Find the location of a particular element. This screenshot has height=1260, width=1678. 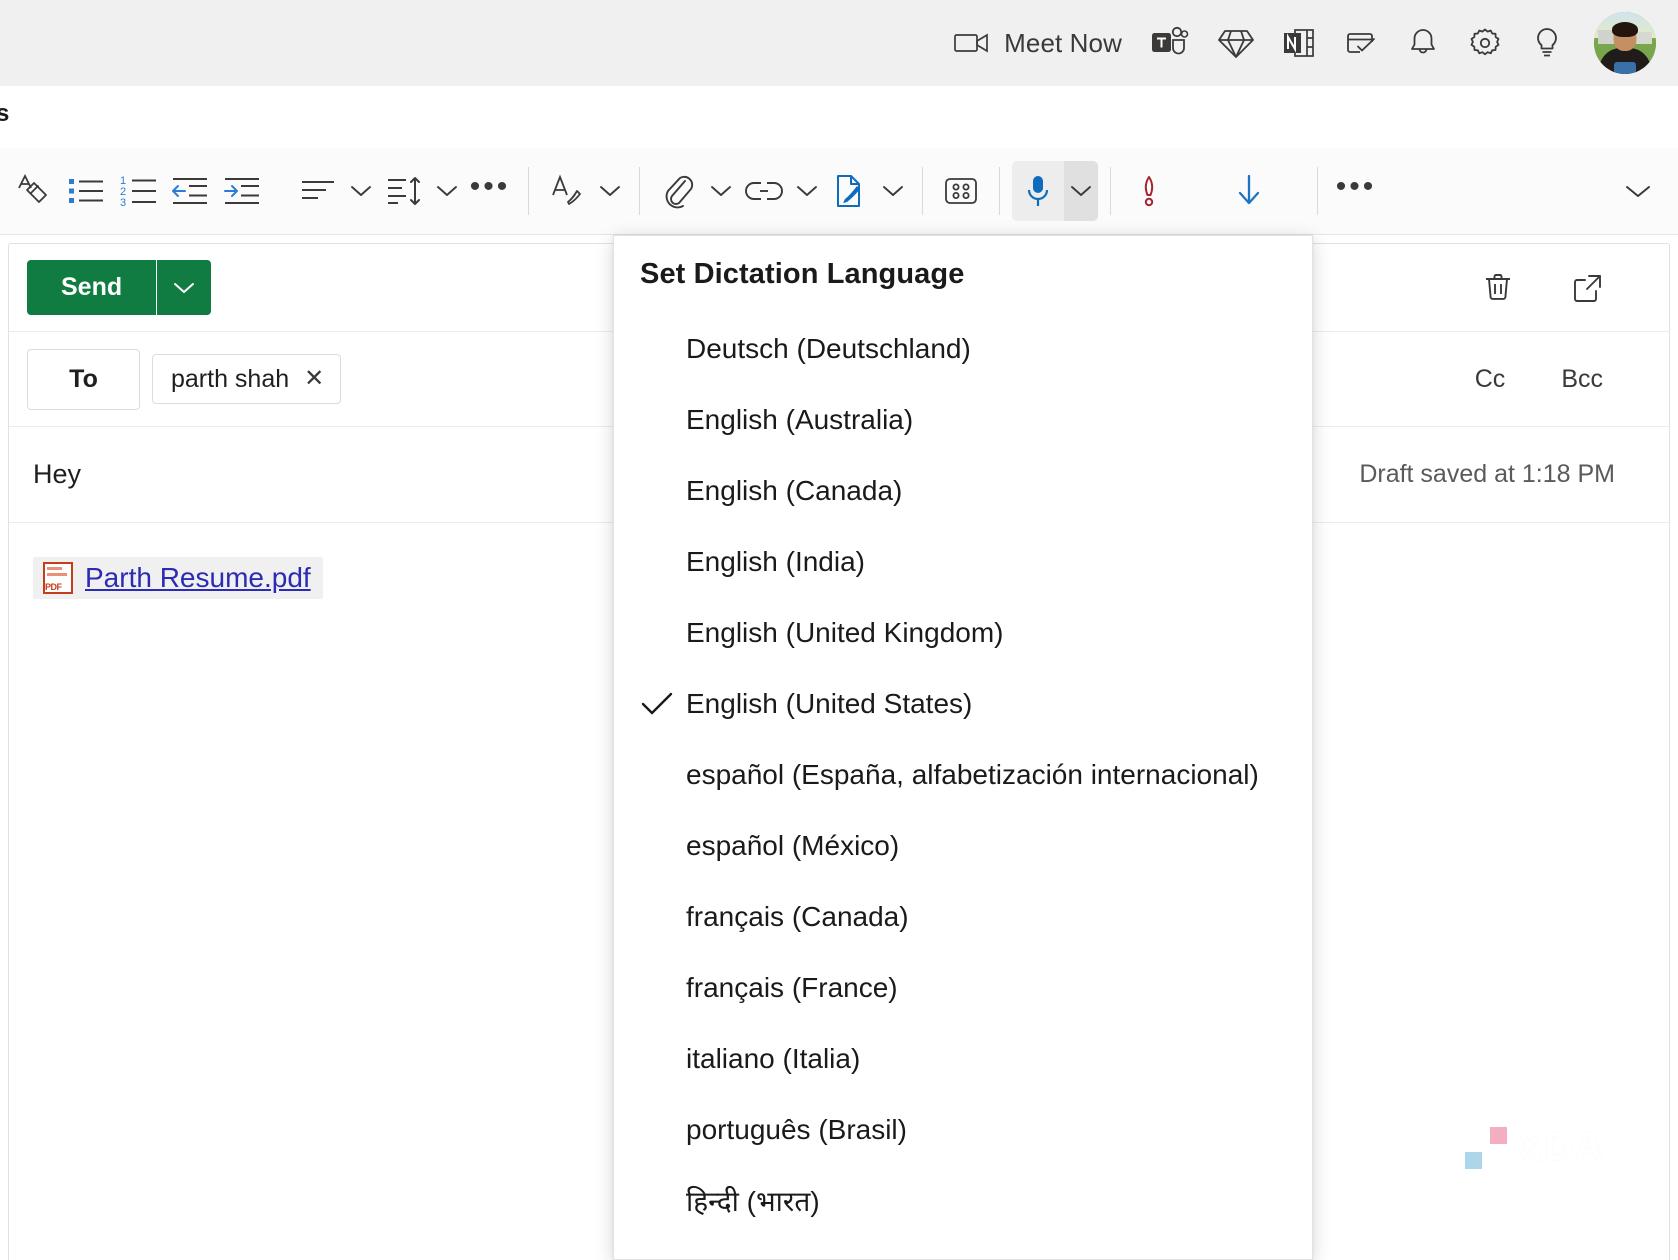

menu-title: Set Dictation Language is located at coordinates (802, 274).